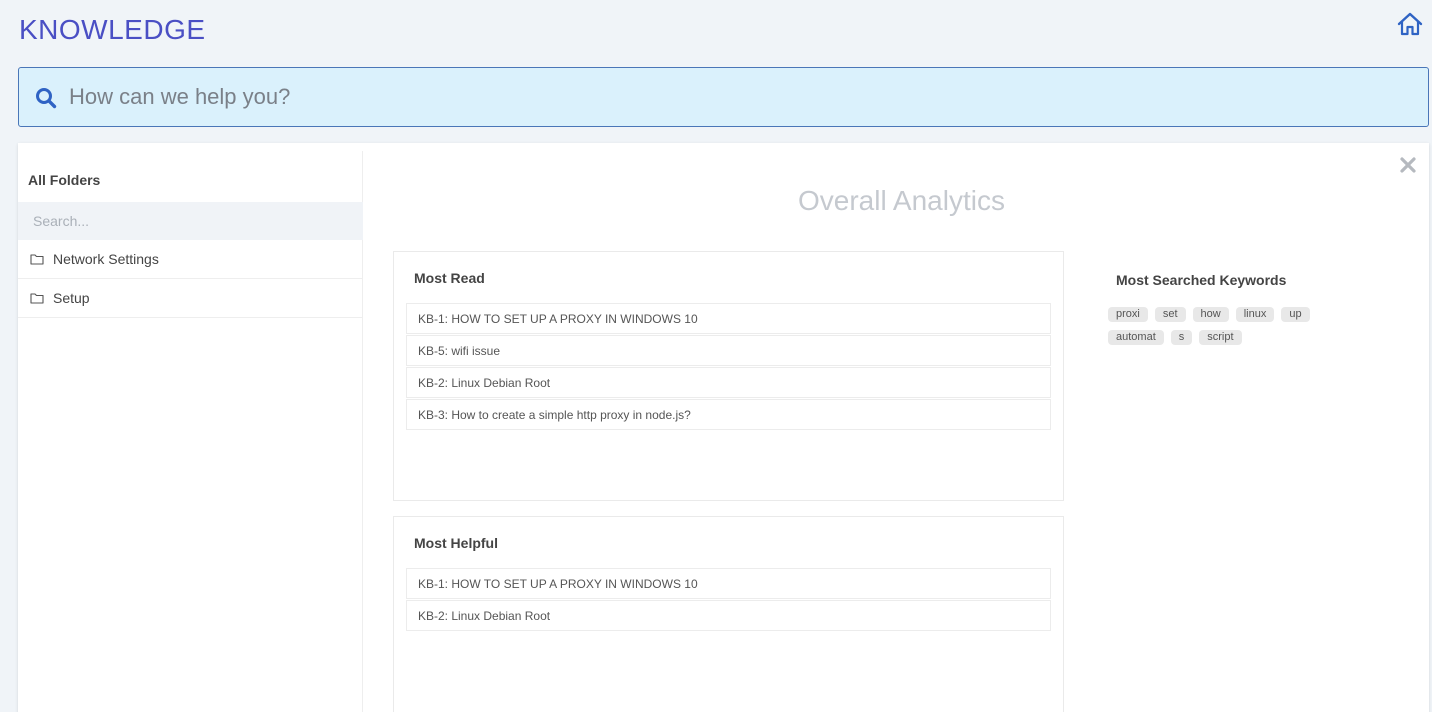  I want to click on folder-item-network-settings: Network Settings, so click(190, 259).